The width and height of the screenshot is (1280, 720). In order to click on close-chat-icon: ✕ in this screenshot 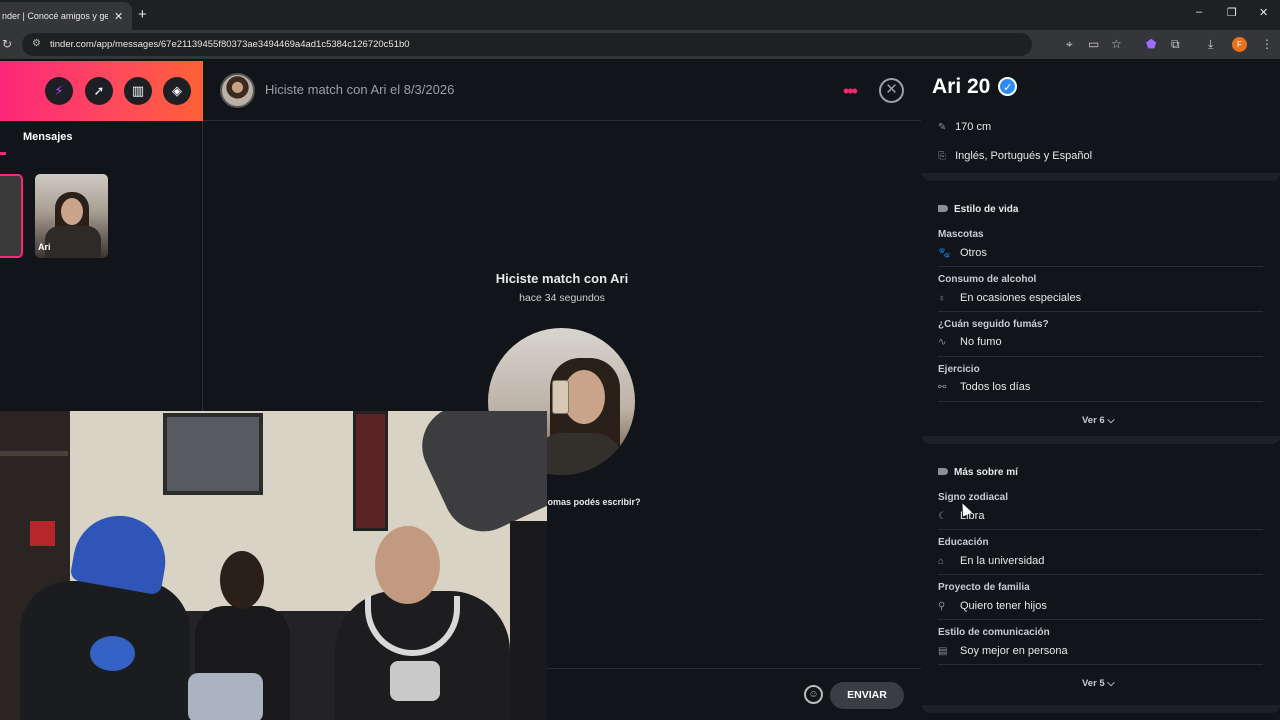, I will do `click(891, 90)`.